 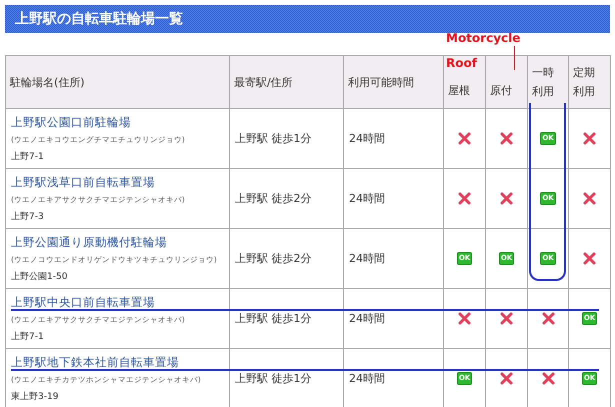 I want to click on column-header: 原付, so click(x=507, y=82).